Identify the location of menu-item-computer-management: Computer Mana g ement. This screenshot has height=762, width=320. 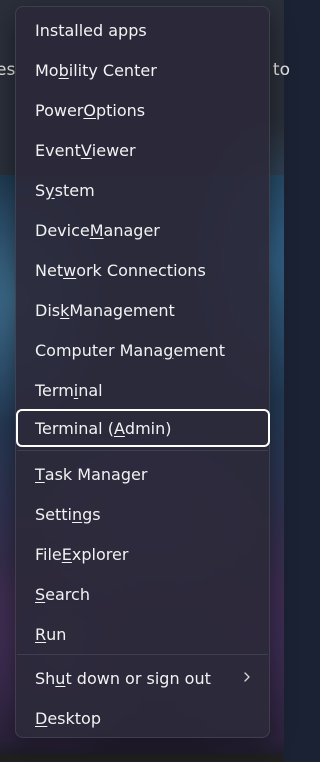
(143, 350).